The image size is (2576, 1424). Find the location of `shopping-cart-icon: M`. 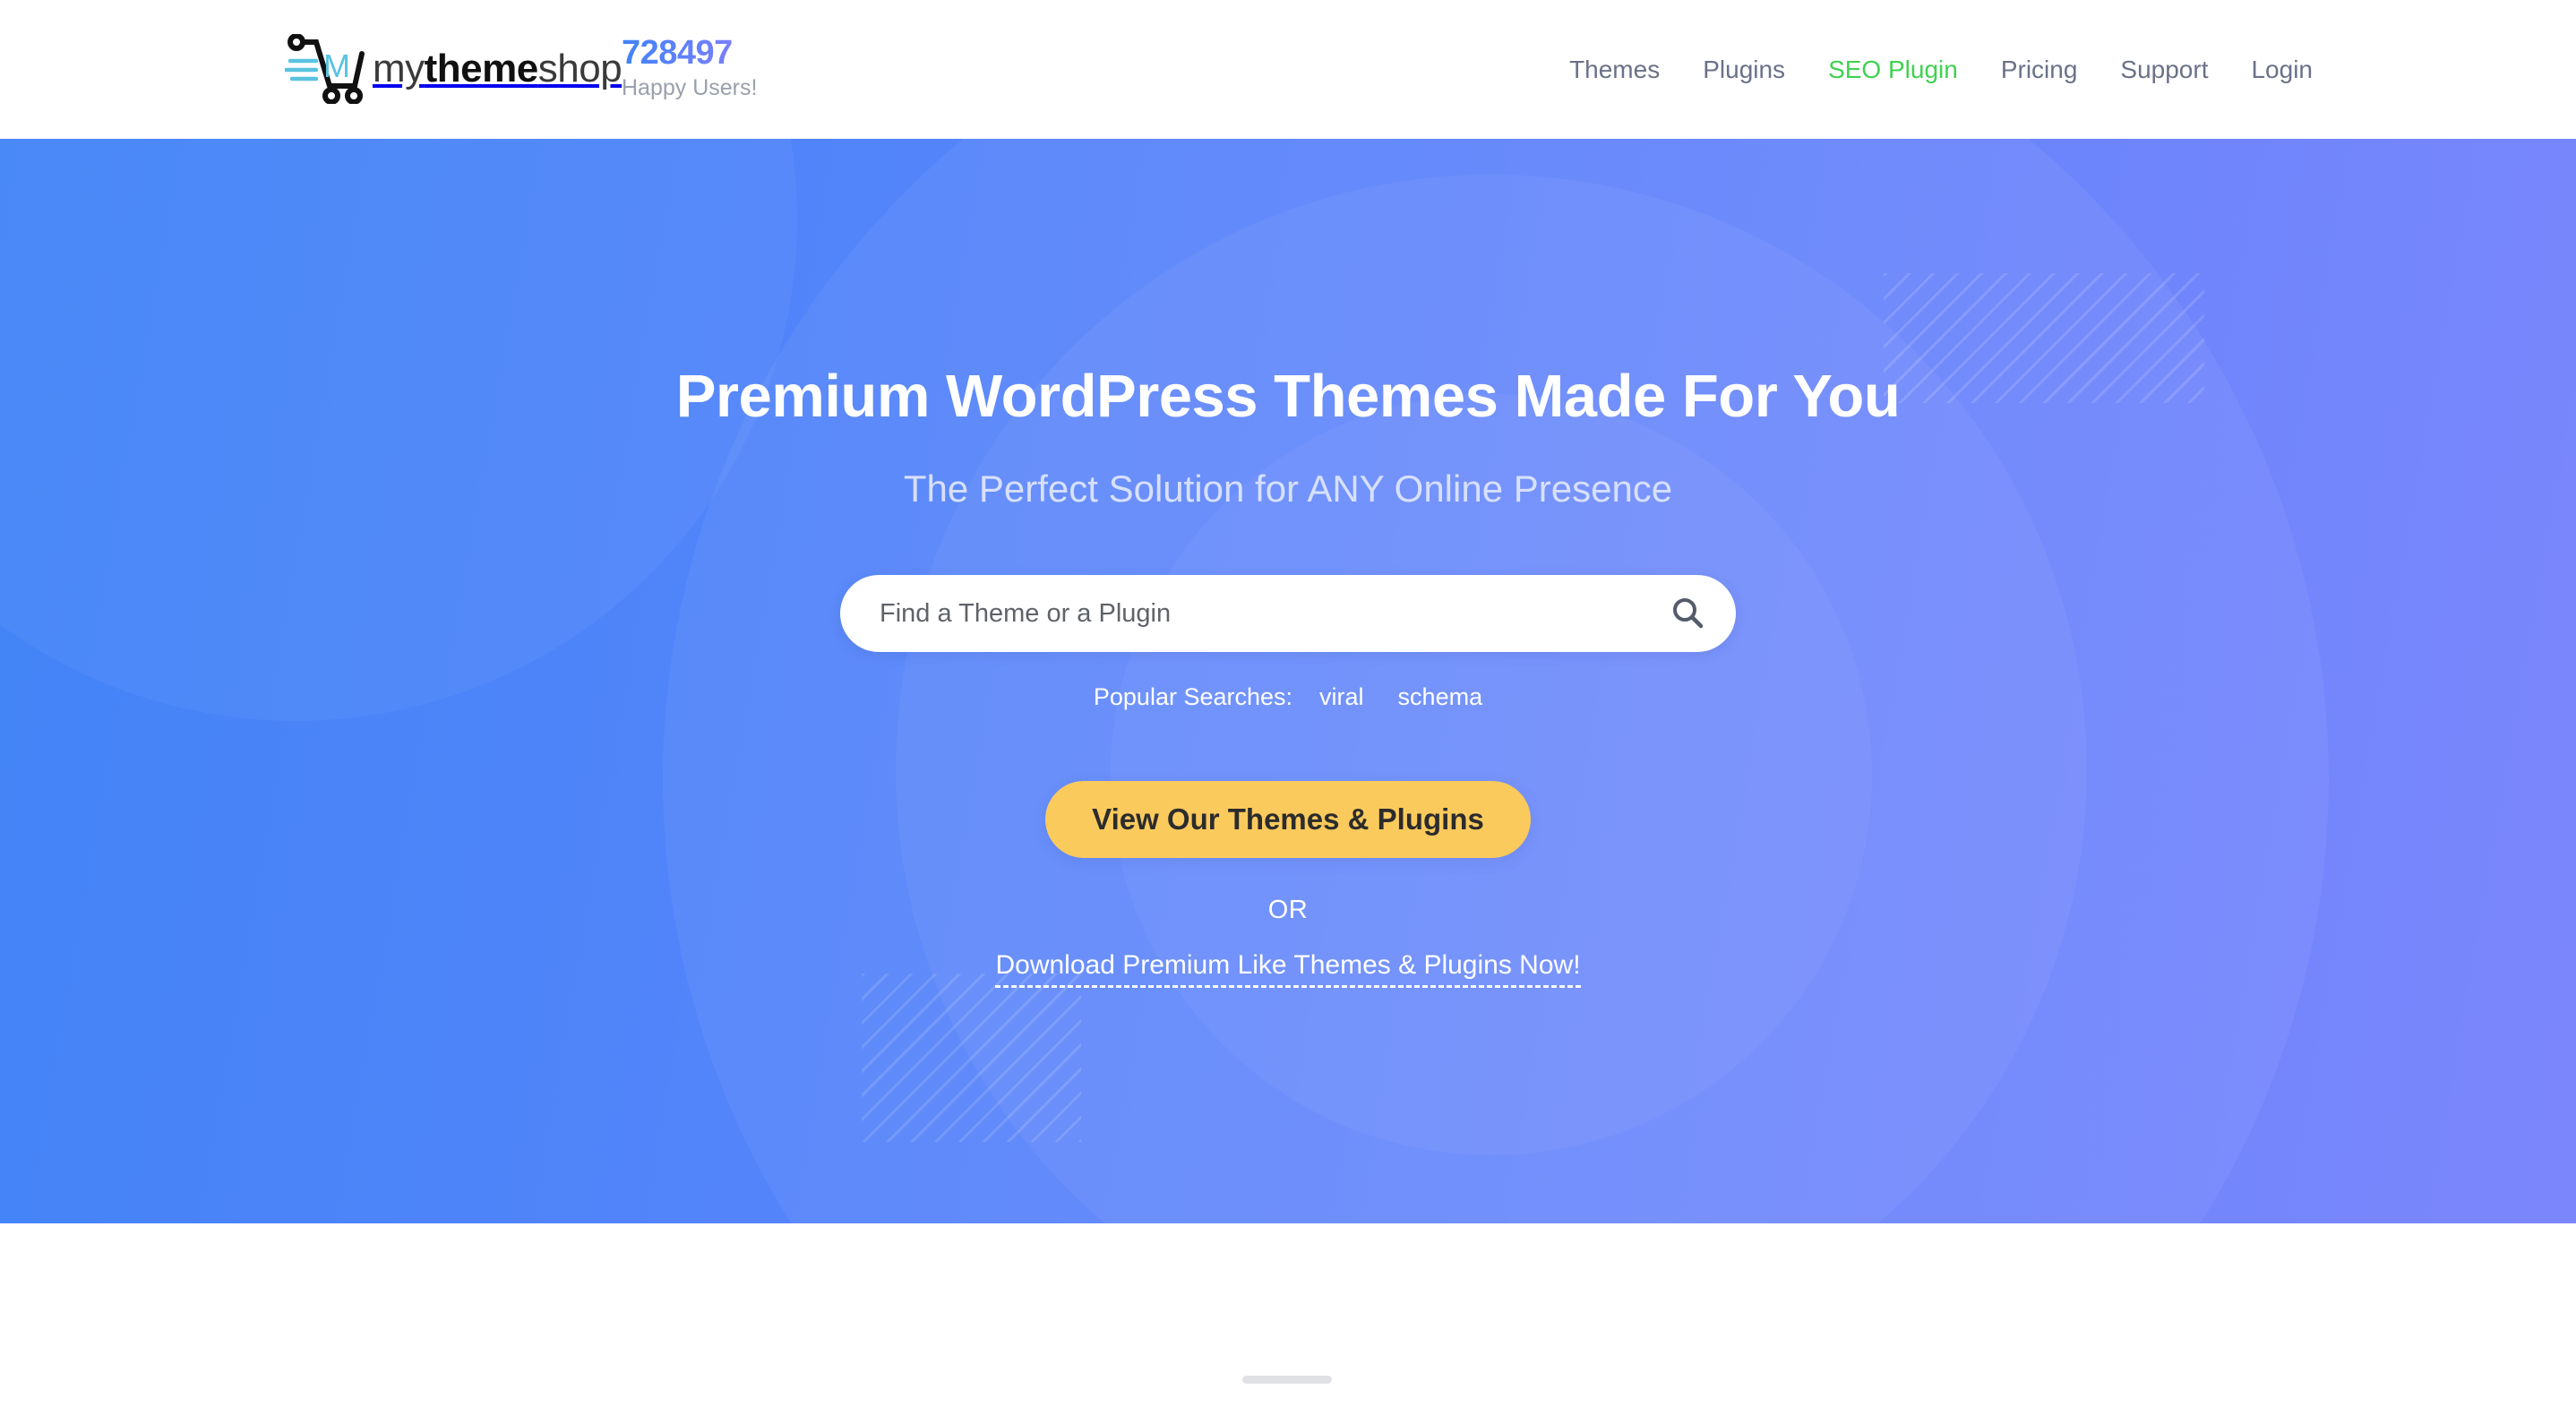

shopping-cart-icon: M is located at coordinates (326, 69).